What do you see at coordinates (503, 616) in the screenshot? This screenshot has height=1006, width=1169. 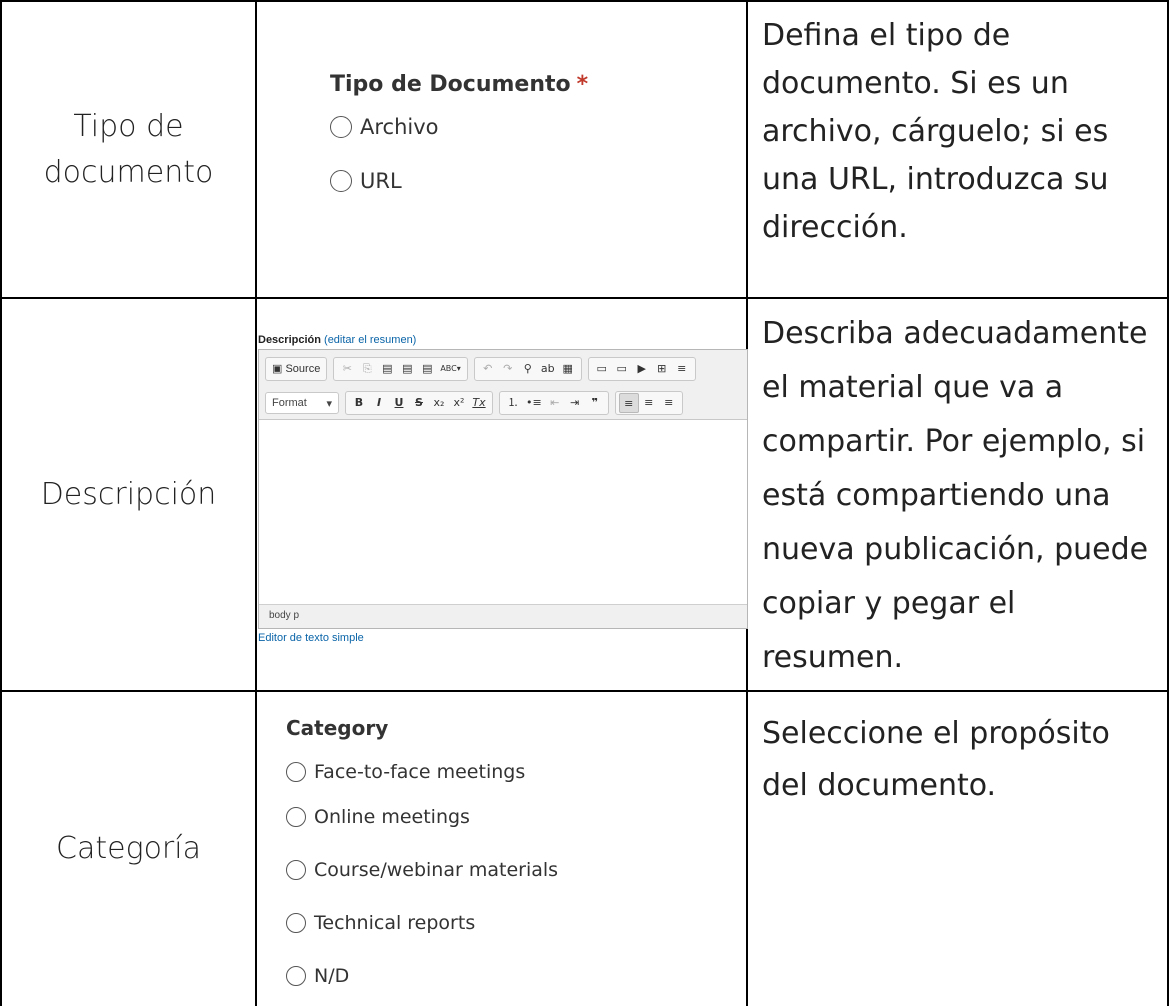 I see `editor-status-bar: body p` at bounding box center [503, 616].